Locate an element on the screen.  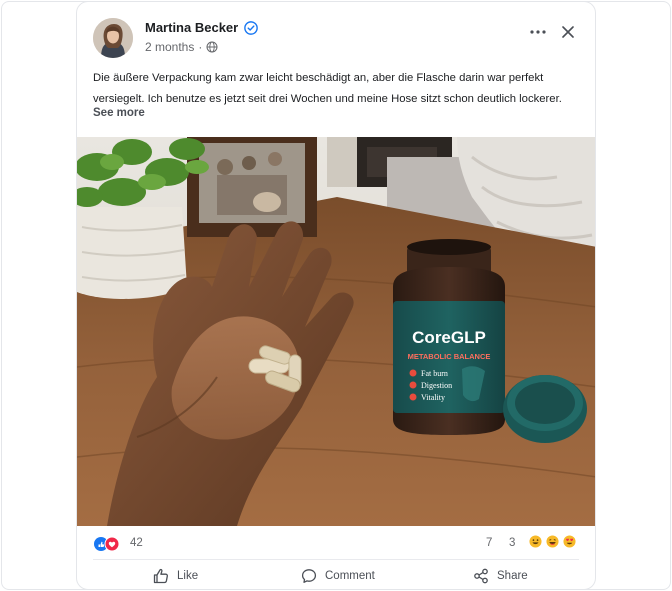
emoji-reactions is located at coordinates (552, 541).